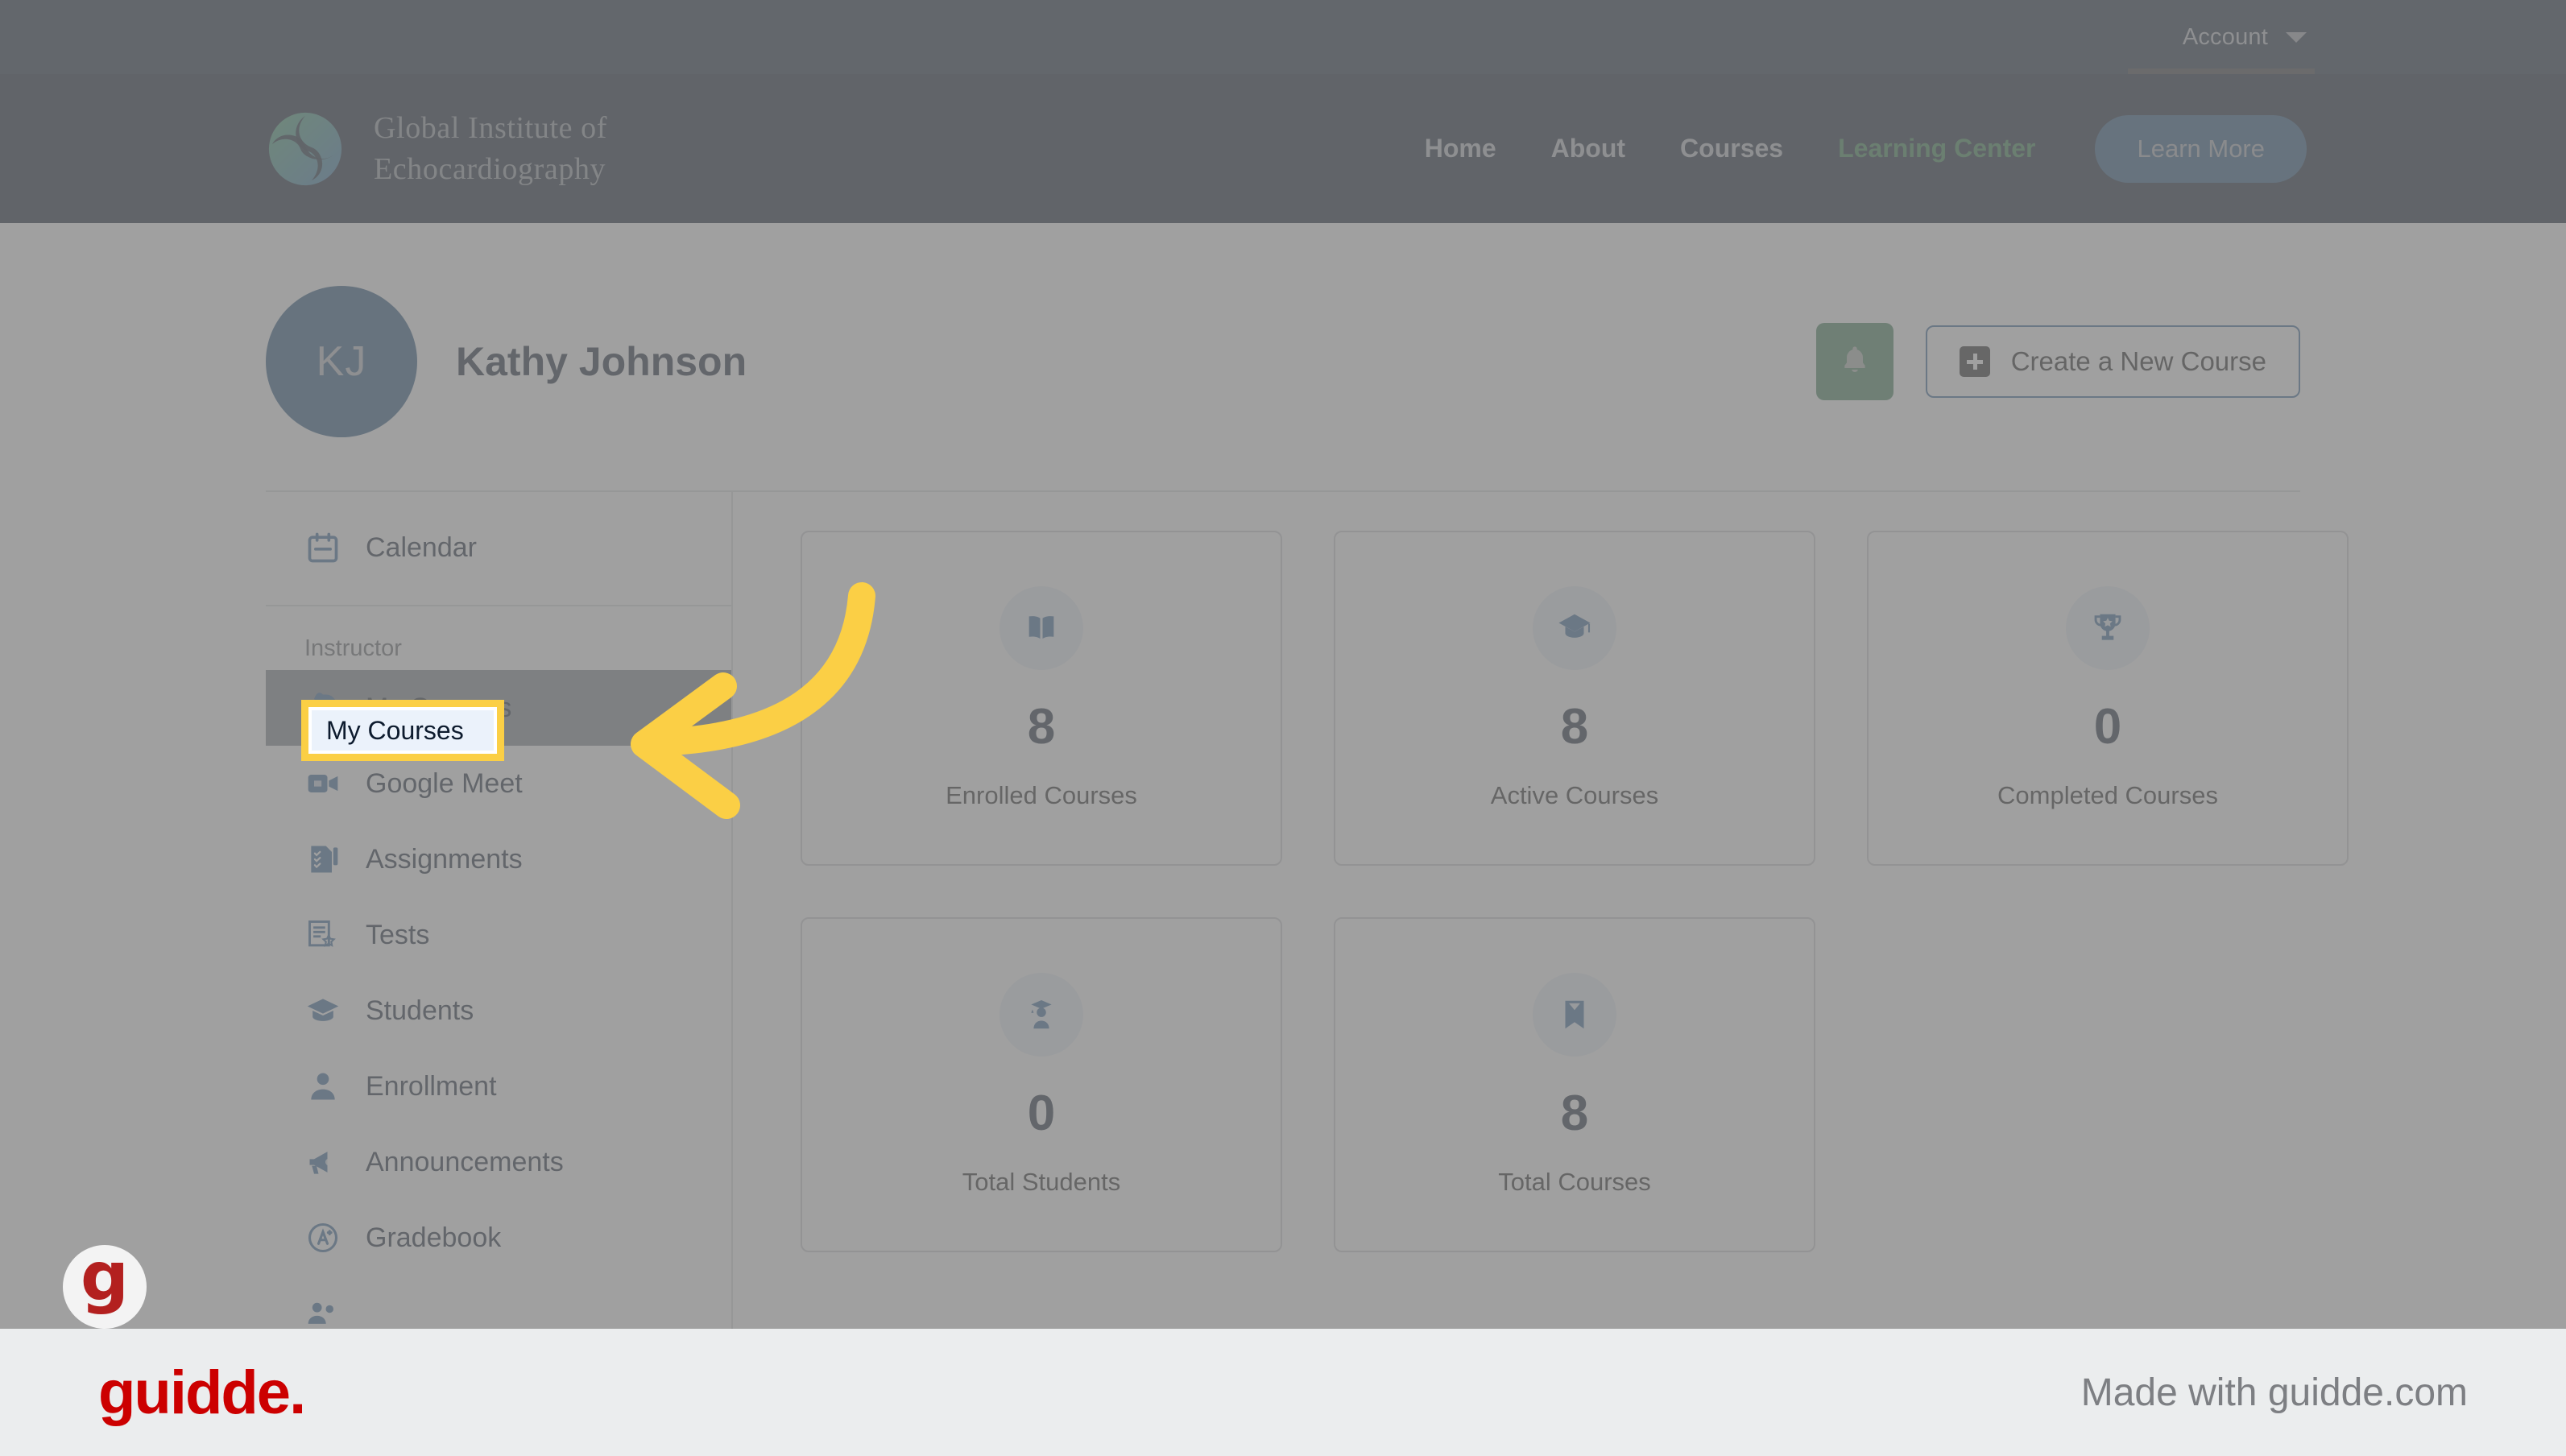 The image size is (2566, 1456). Describe the element at coordinates (1283, 356) in the screenshot. I see `profile-header: KJ Kathy Johnson Create a New Course` at that location.